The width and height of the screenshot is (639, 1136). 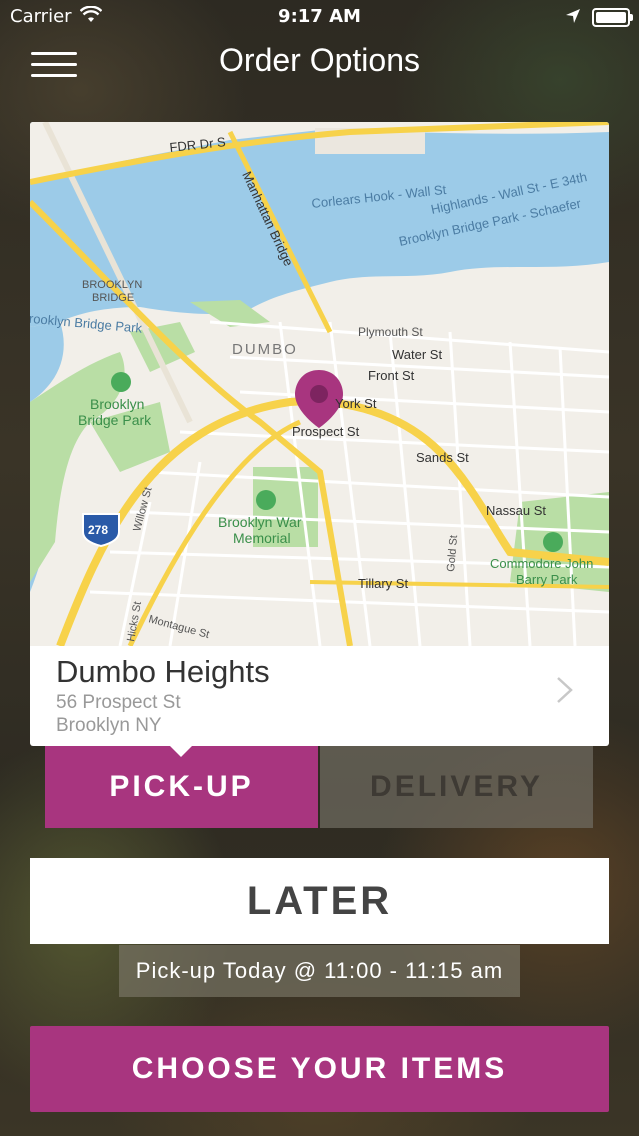 I want to click on tab-delivery: DELIVERY, so click(x=456, y=787).